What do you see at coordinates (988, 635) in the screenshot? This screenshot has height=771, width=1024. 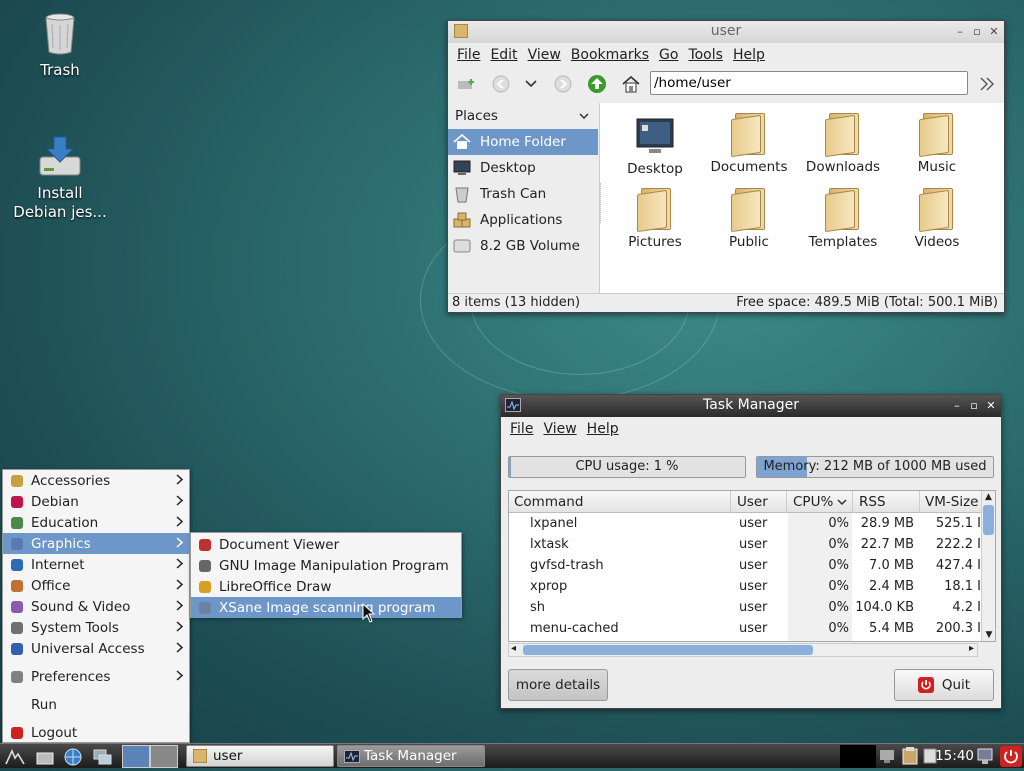 I see `scroll-down-icon: ▼` at bounding box center [988, 635].